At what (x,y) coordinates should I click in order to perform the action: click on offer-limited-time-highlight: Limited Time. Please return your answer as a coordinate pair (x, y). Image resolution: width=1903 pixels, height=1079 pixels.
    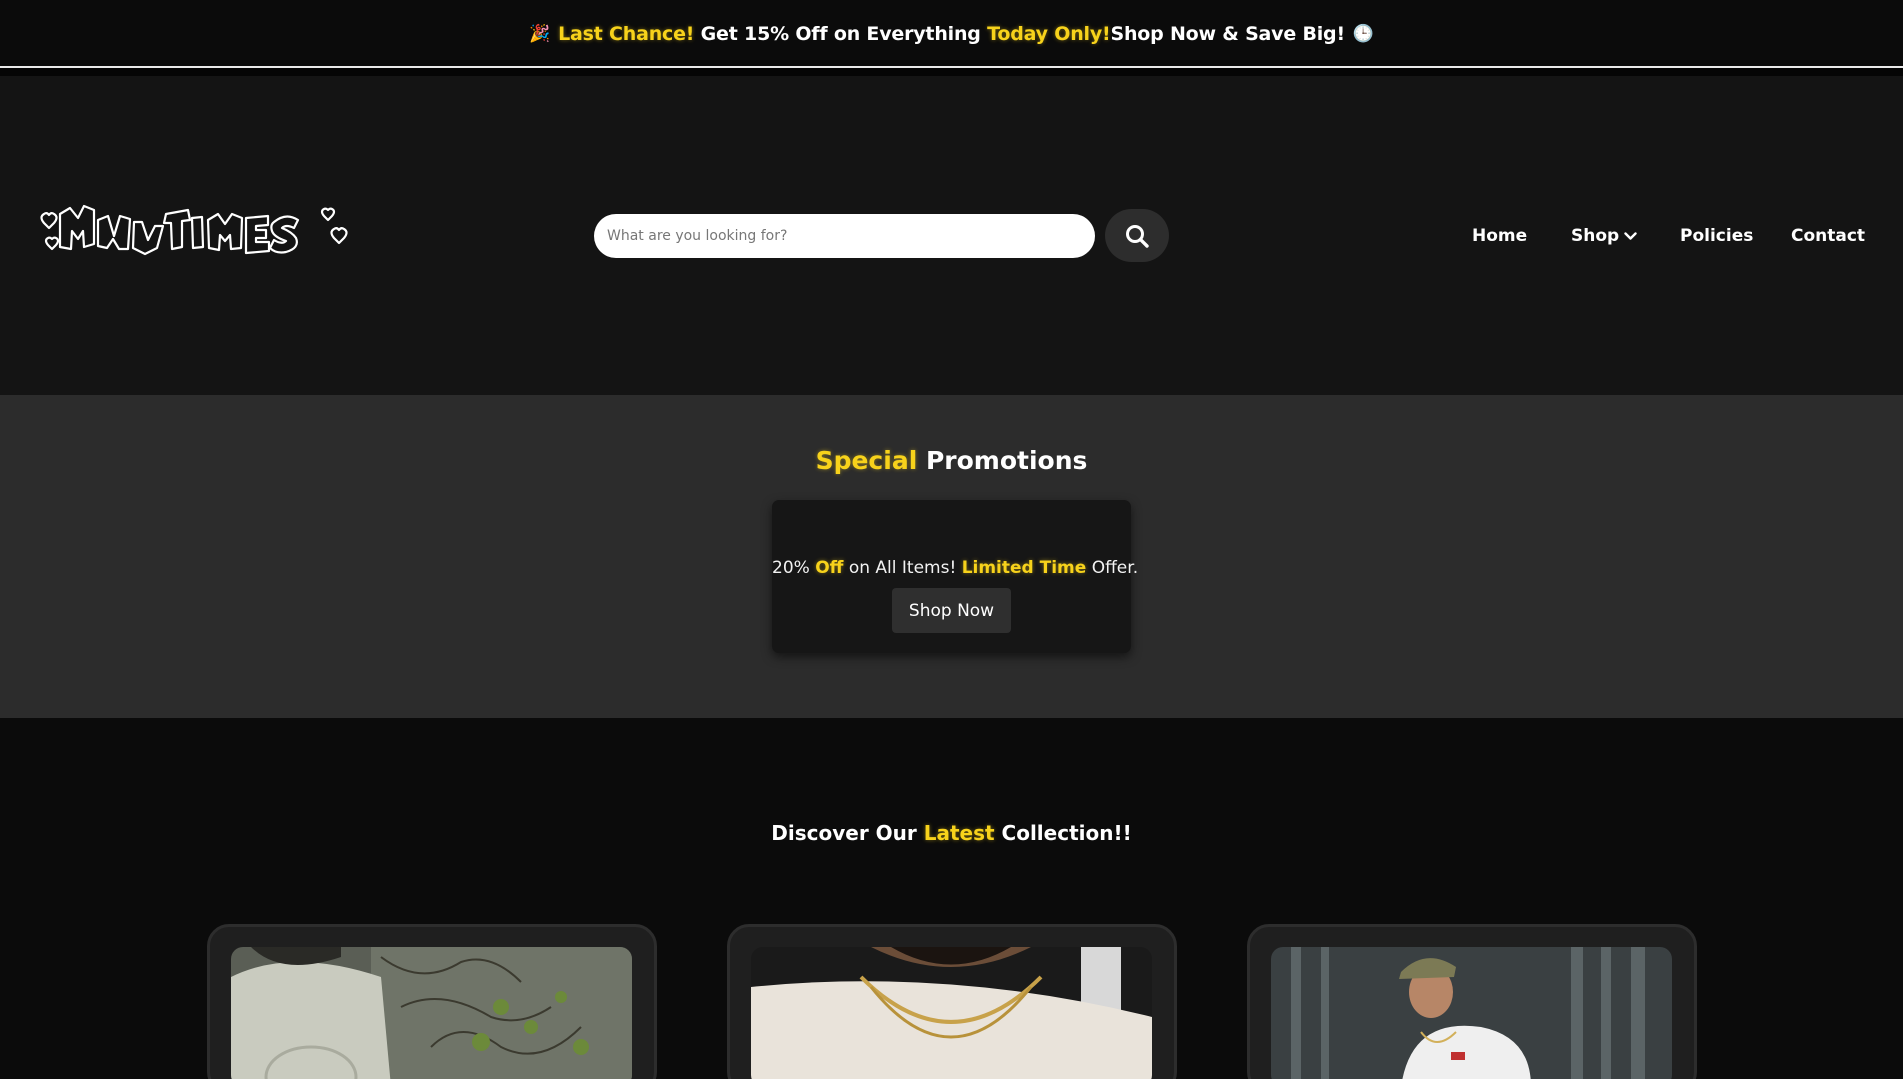
    Looking at the image, I should click on (1024, 568).